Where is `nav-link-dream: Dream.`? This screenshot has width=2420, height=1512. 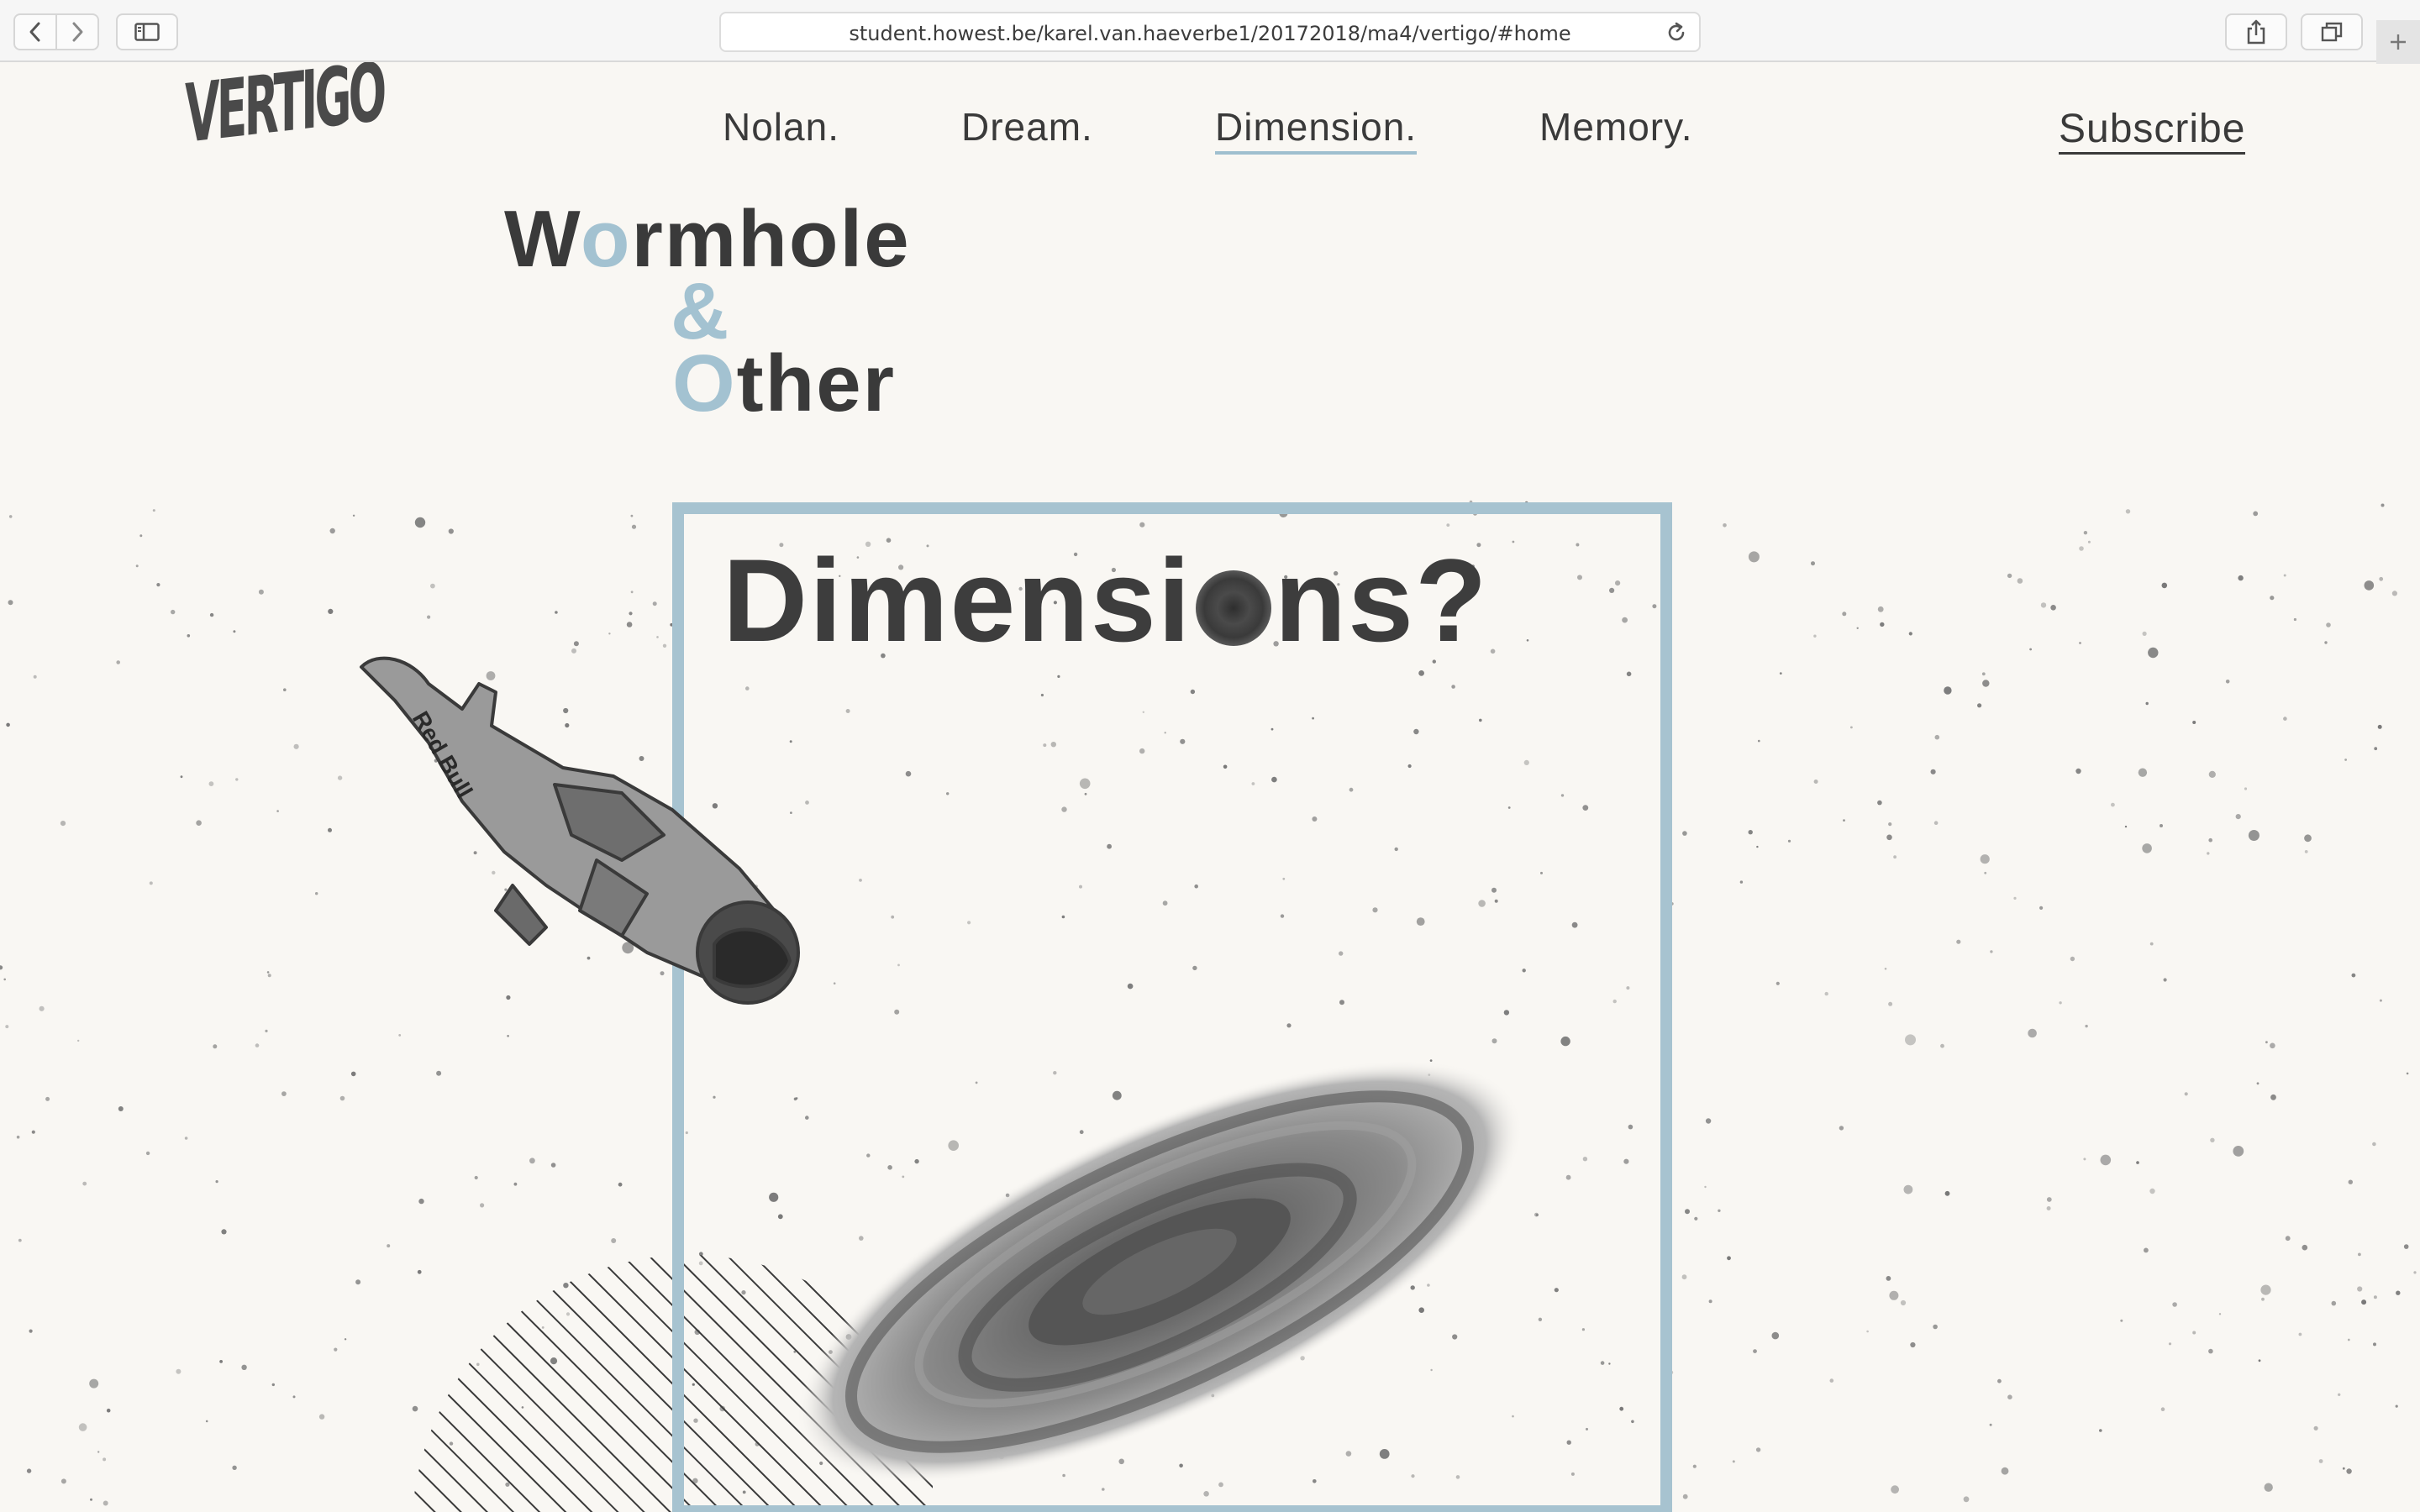 nav-link-dream: Dream. is located at coordinates (1027, 127).